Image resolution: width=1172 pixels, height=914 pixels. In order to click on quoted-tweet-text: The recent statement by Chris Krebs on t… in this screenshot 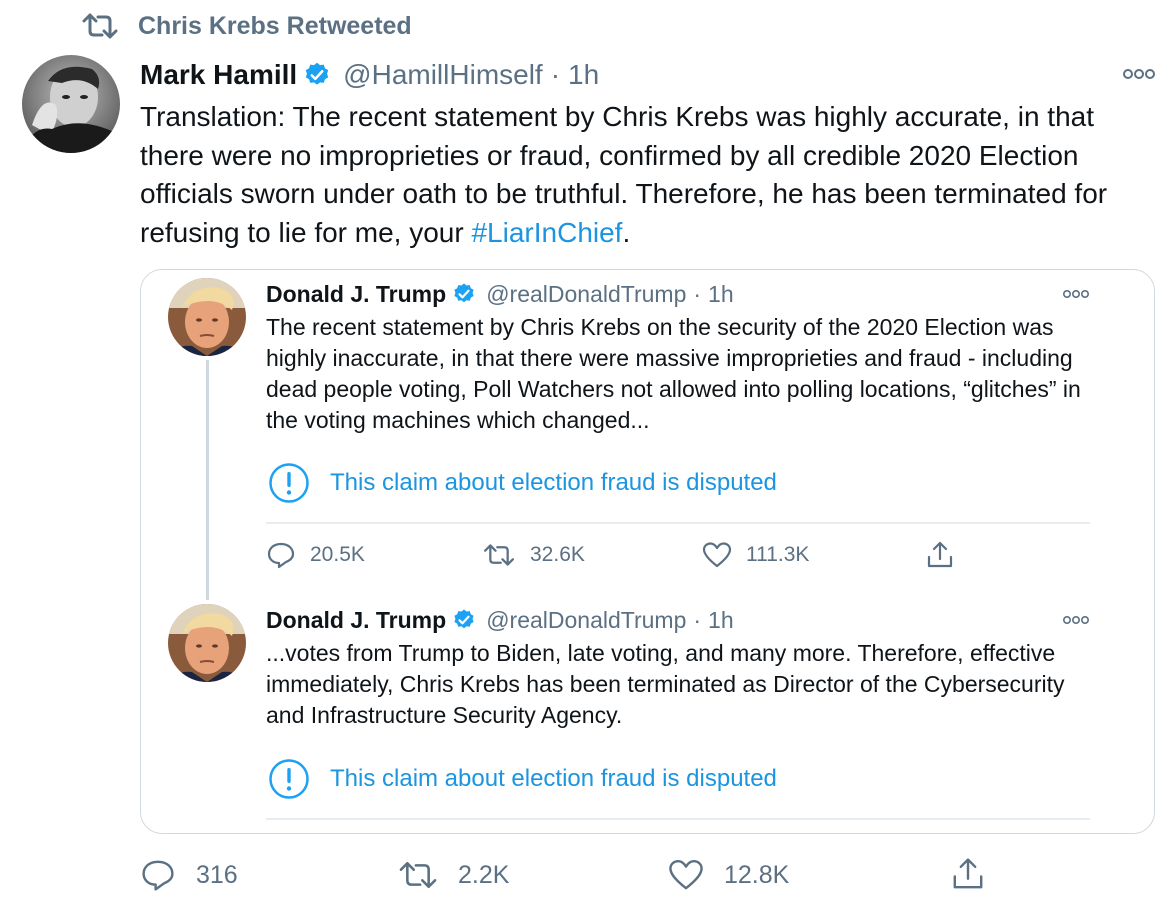, I will do `click(673, 373)`.